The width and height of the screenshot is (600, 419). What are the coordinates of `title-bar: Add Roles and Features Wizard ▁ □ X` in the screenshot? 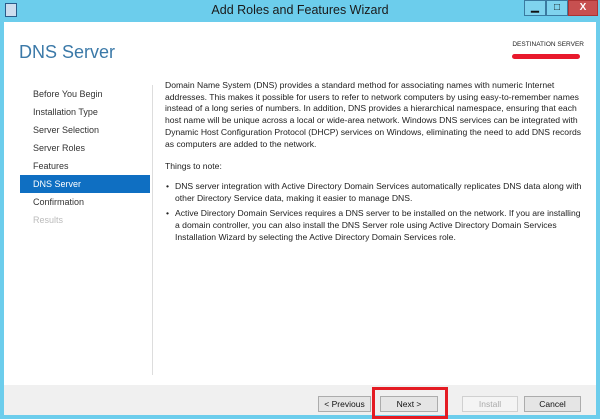 It's located at (300, 11).